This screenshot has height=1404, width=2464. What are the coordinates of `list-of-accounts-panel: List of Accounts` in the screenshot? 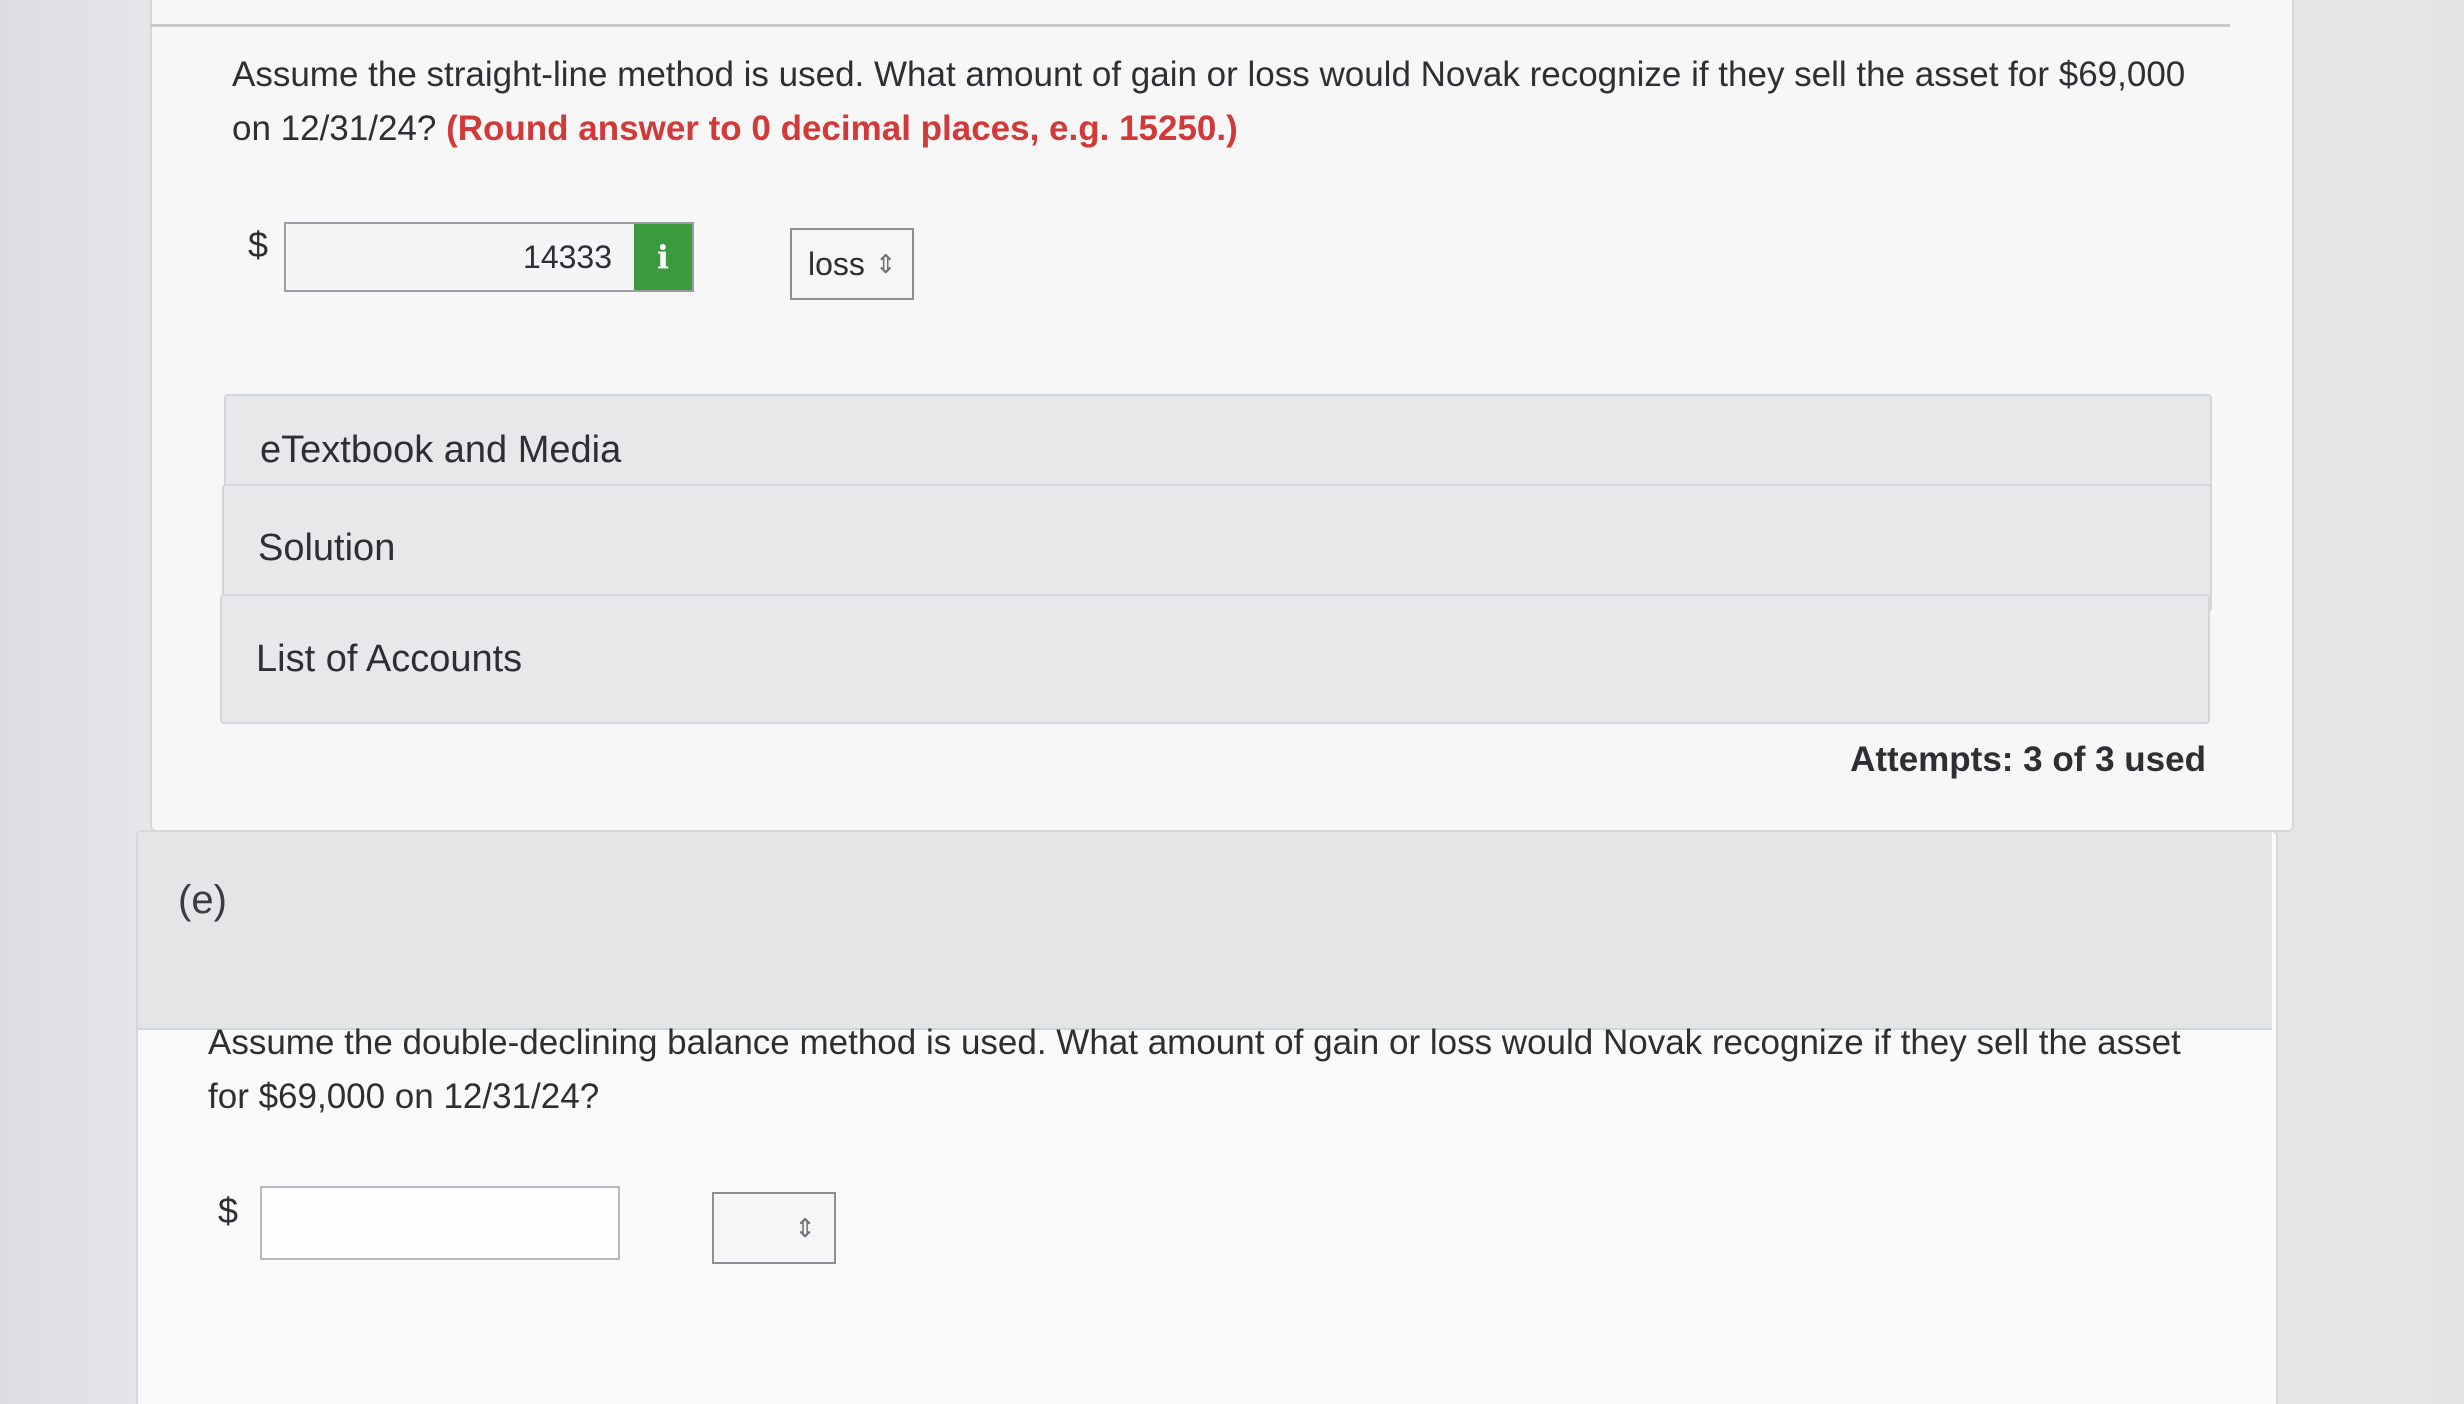 It's located at (1215, 659).